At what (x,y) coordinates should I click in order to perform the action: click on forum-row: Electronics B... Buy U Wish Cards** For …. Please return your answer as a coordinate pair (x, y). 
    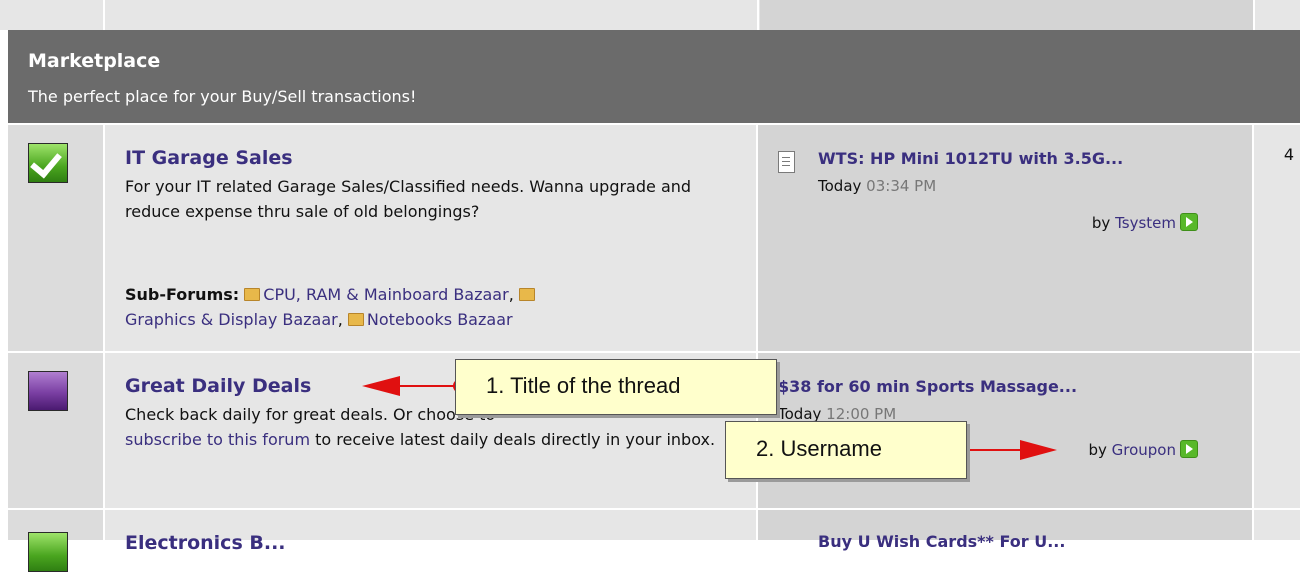
    Looking at the image, I should click on (654, 541).